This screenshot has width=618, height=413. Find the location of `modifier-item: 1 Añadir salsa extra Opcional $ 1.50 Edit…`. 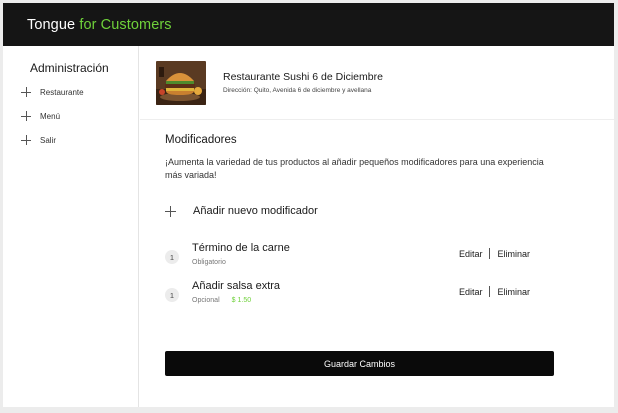

modifier-item: 1 Añadir salsa extra Opcional $ 1.50 Edit… is located at coordinates (359, 299).